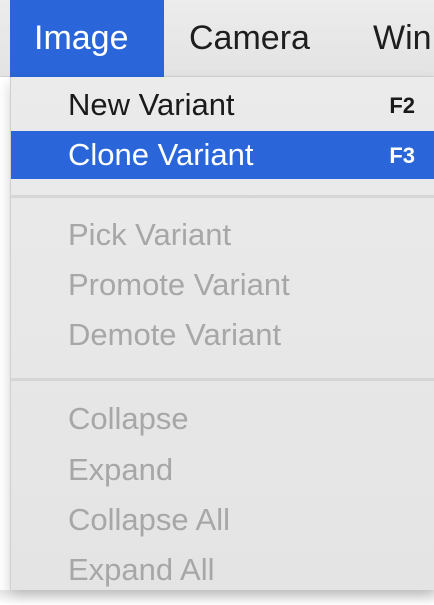  I want to click on menu-item-shortcut: F3, so click(402, 155).